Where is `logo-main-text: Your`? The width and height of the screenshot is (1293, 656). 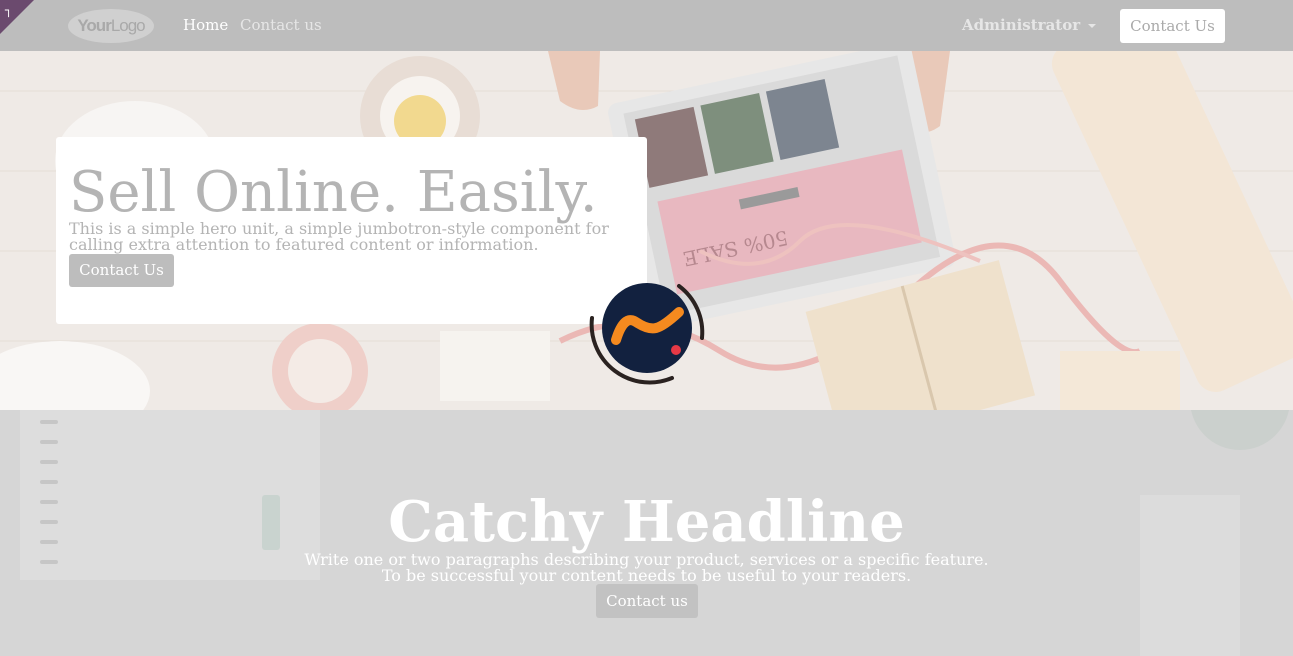 logo-main-text: Your is located at coordinates (94, 25).